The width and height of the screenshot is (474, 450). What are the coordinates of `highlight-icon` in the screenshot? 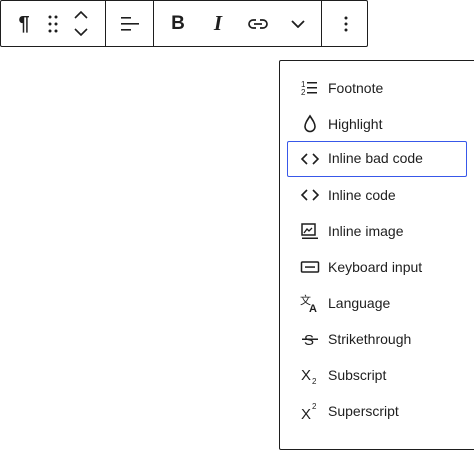 It's located at (310, 123).